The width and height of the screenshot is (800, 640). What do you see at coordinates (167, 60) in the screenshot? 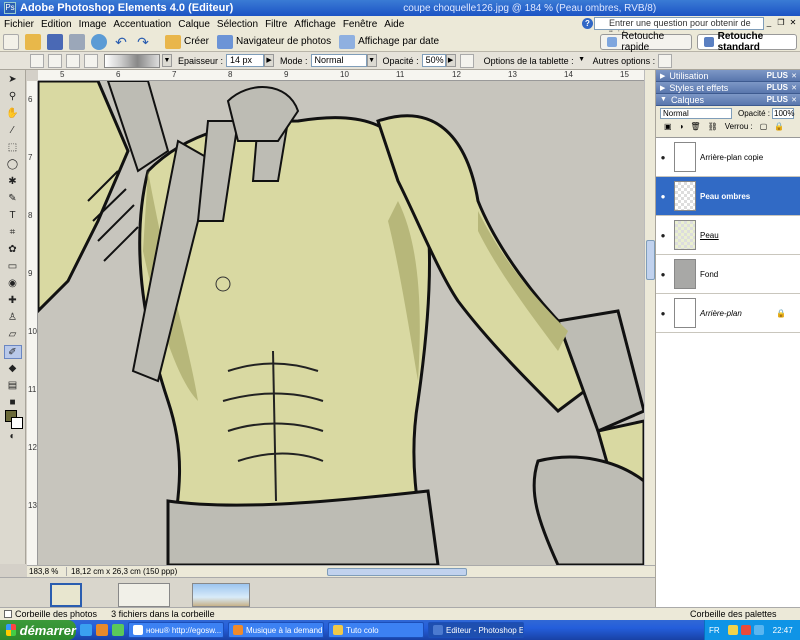
I see `brush-dropdown-icon: ▼` at bounding box center [167, 60].